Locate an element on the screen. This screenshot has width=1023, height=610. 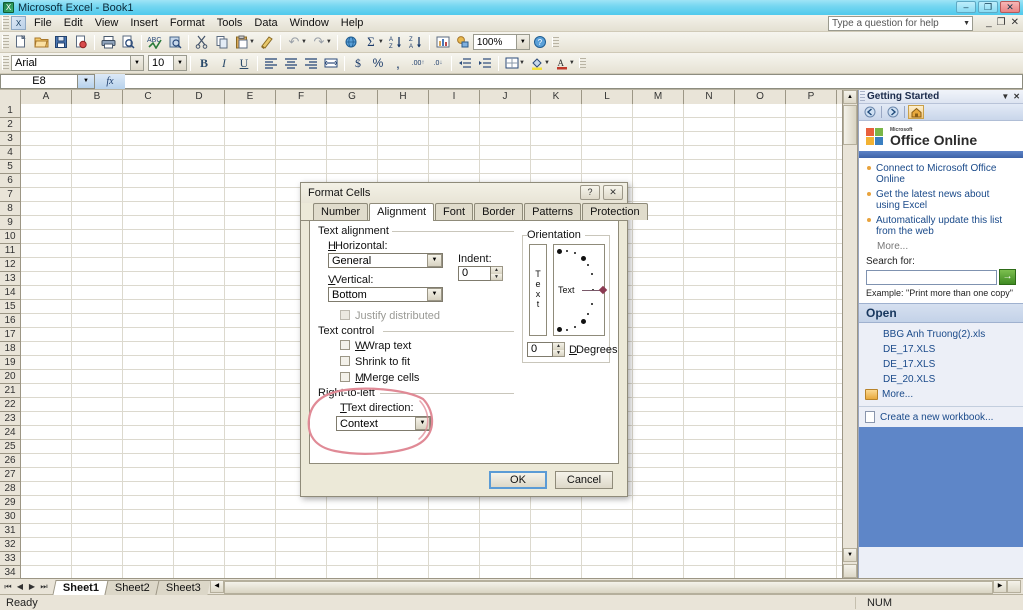
degrees-spinner: 0 ▲ ▼ is located at coordinates (546, 349).